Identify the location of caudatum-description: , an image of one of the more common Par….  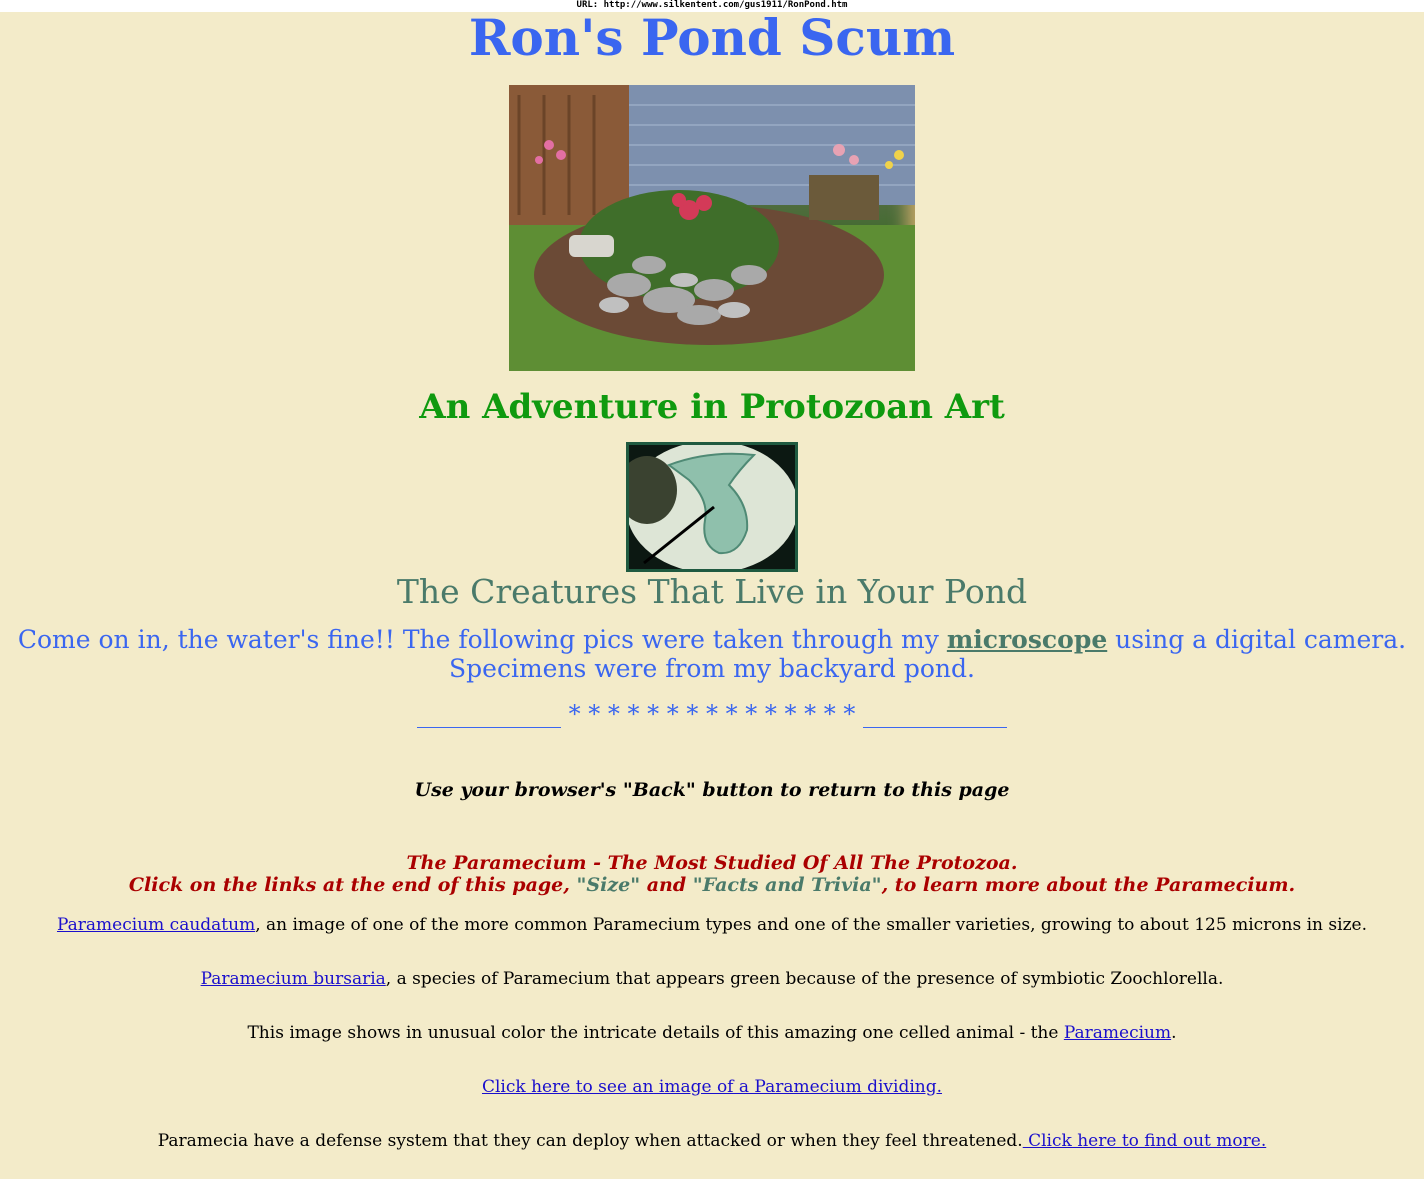
(811, 925).